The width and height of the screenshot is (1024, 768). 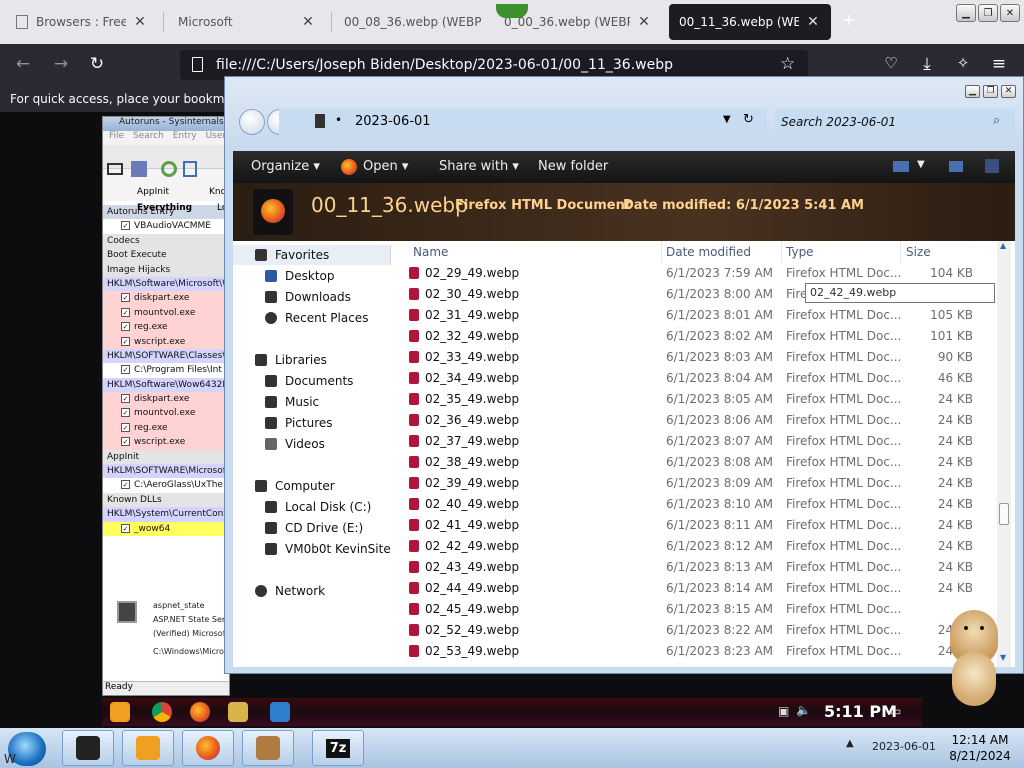 I want to click on taskbar-app-firefox, so click(x=208, y=748).